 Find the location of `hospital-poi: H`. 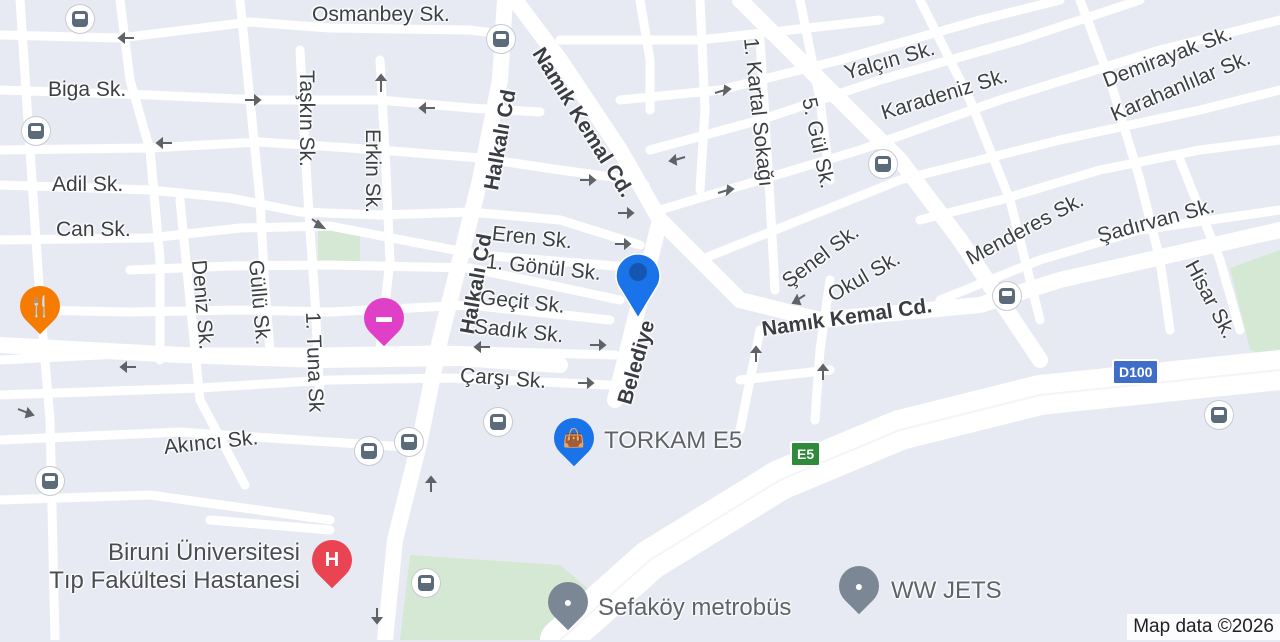

hospital-poi: H is located at coordinates (332, 561).